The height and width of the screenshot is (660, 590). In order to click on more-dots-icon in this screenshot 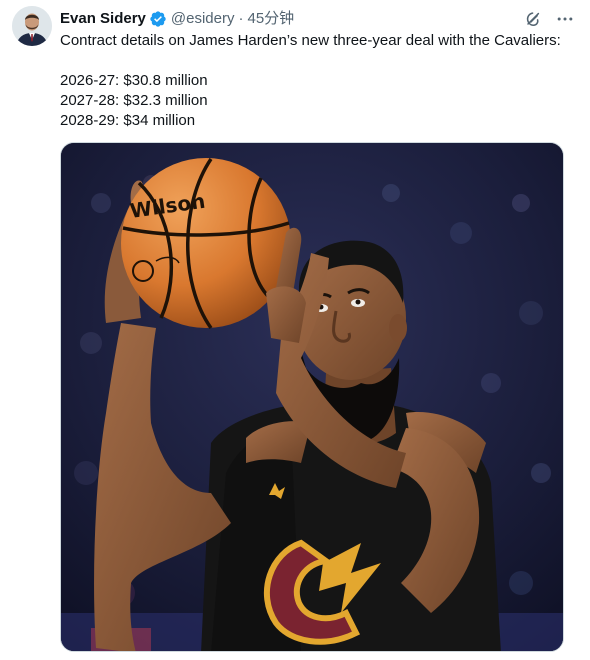, I will do `click(565, 19)`.